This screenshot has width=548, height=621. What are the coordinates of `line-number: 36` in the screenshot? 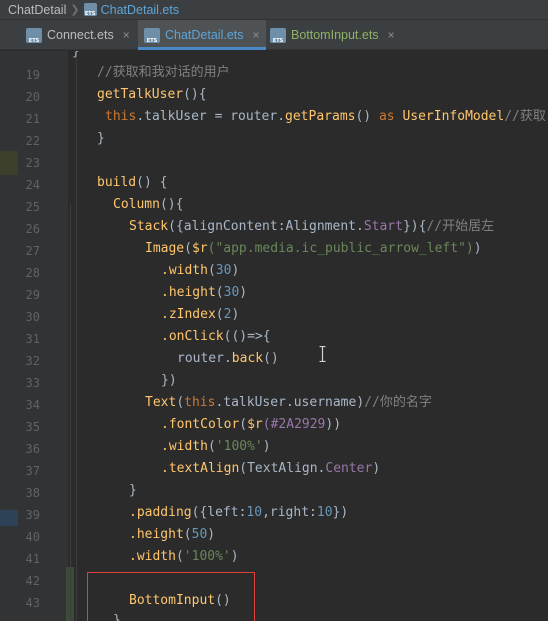 It's located at (32, 449).